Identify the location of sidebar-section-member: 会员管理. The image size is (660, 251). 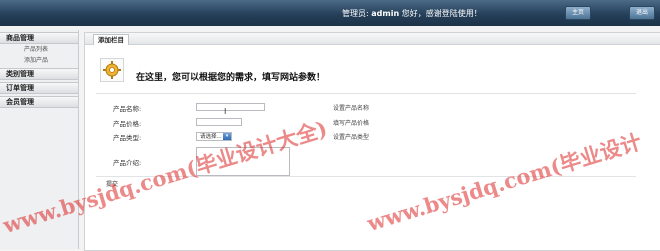
(39, 102).